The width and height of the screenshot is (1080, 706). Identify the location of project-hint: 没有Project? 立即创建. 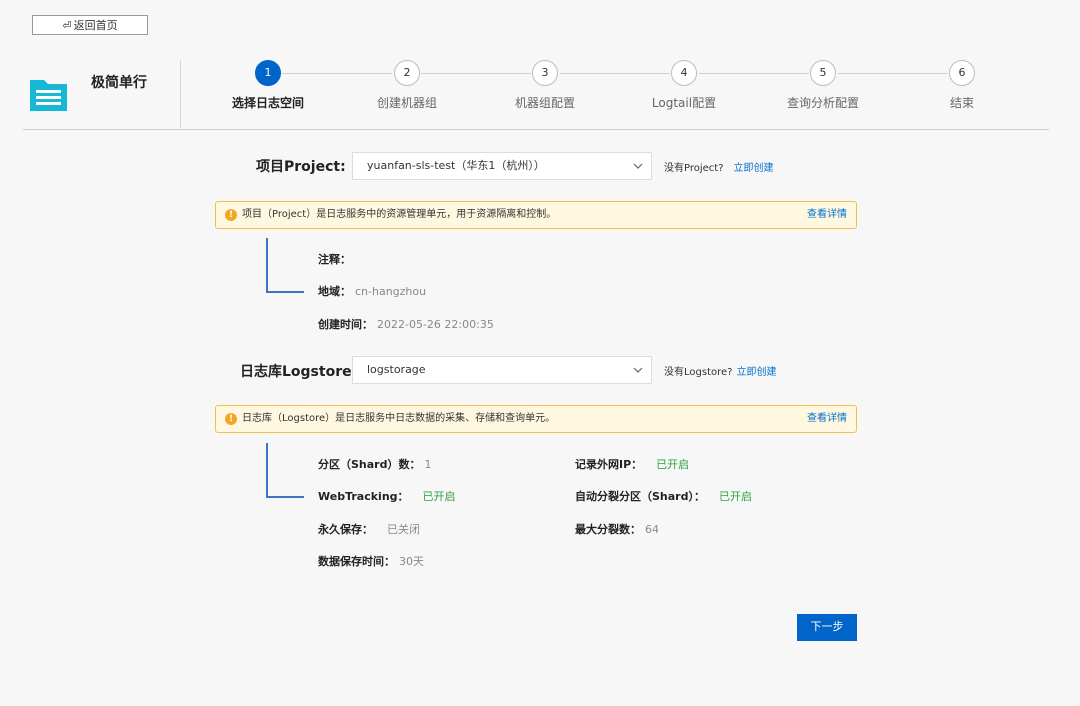
(719, 166).